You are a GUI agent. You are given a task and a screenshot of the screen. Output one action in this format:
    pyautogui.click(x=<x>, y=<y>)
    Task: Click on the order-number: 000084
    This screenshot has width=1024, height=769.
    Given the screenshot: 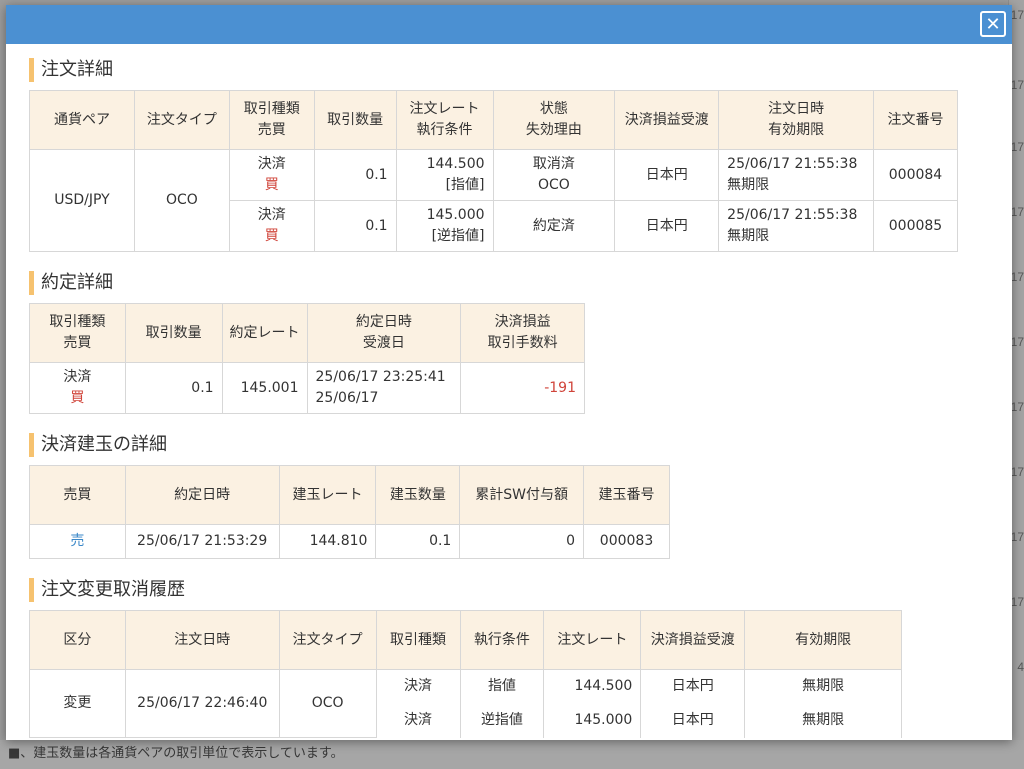 What is the action you would take?
    pyautogui.click(x=915, y=175)
    